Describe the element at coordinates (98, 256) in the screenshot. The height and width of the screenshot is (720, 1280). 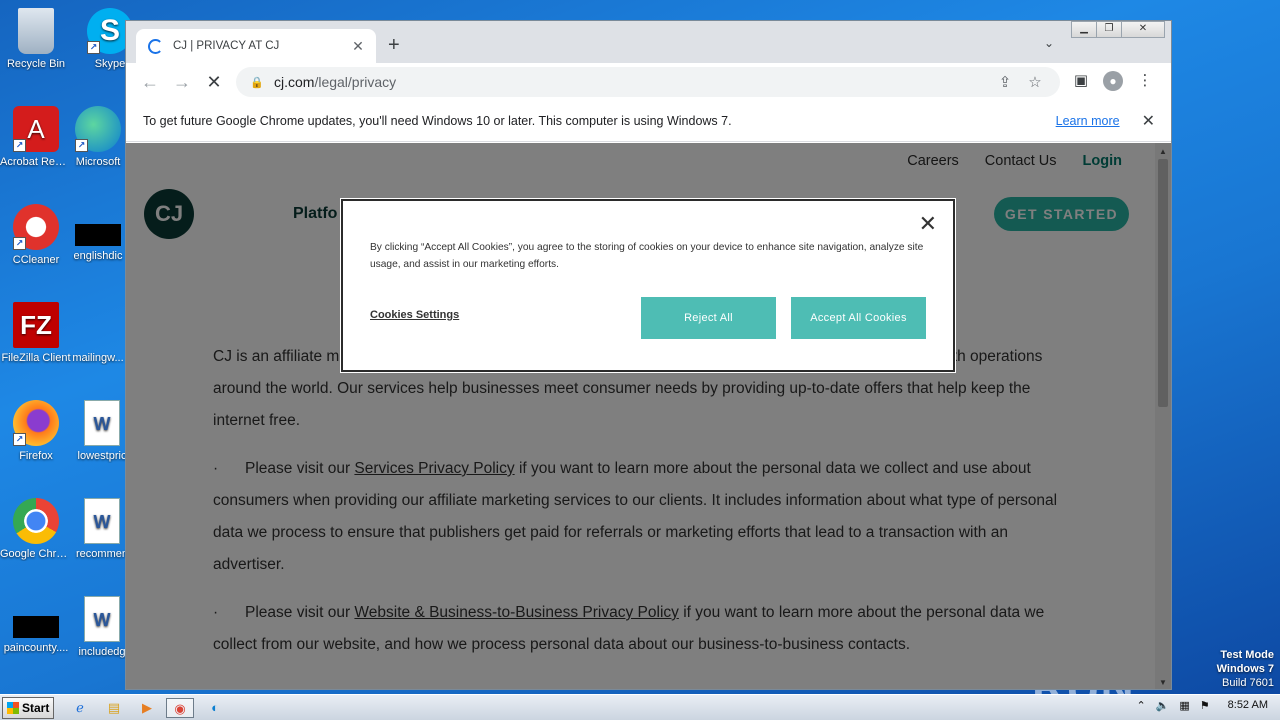
I see `desktop-icon-label: englishdic` at that location.